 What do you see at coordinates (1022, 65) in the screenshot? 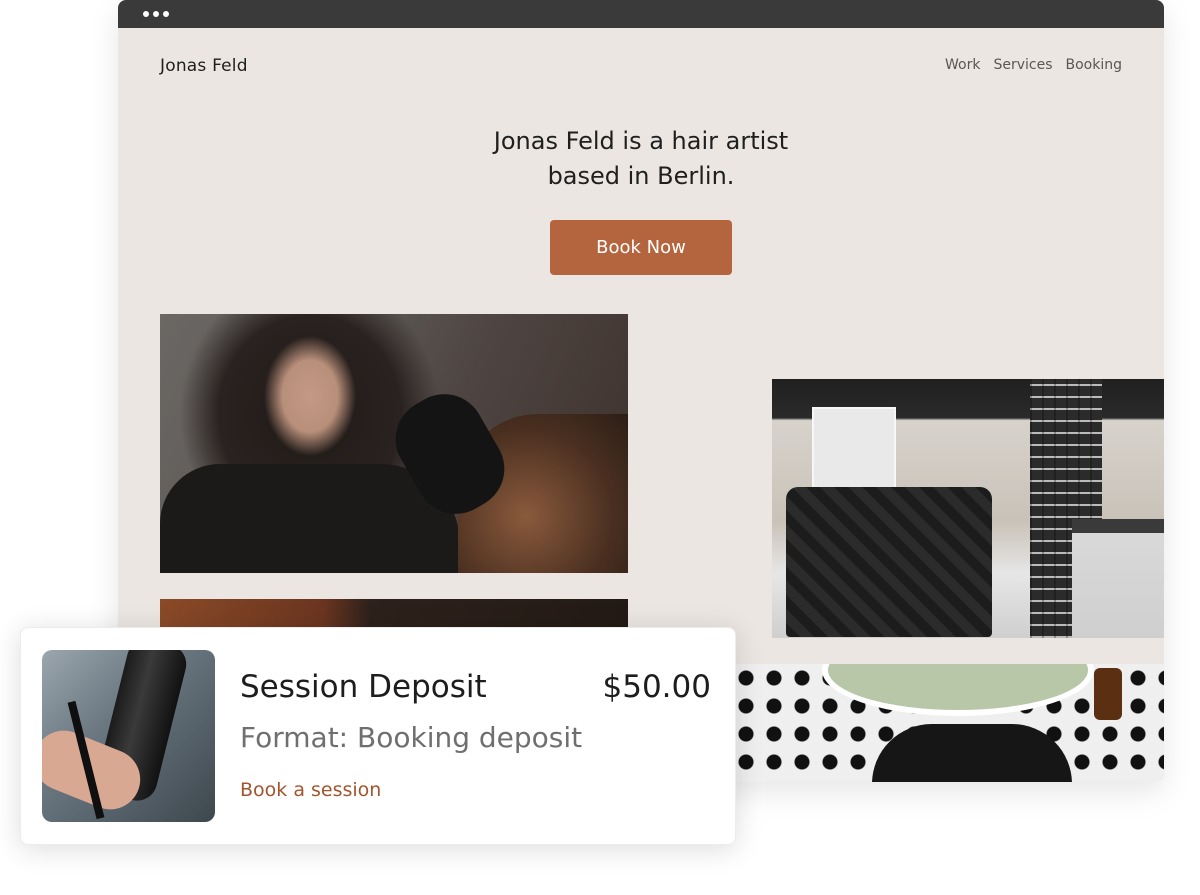
I see `nav-item-services: Services` at bounding box center [1022, 65].